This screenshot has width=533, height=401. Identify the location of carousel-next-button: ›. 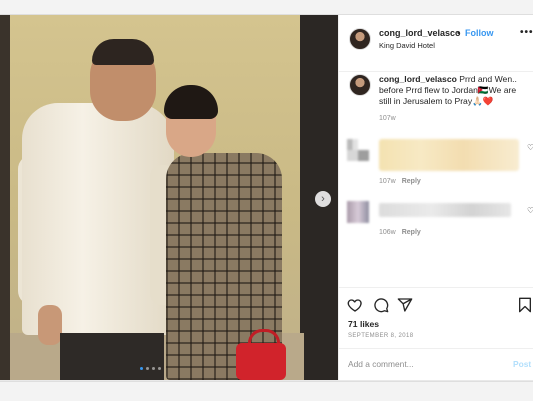
(323, 199).